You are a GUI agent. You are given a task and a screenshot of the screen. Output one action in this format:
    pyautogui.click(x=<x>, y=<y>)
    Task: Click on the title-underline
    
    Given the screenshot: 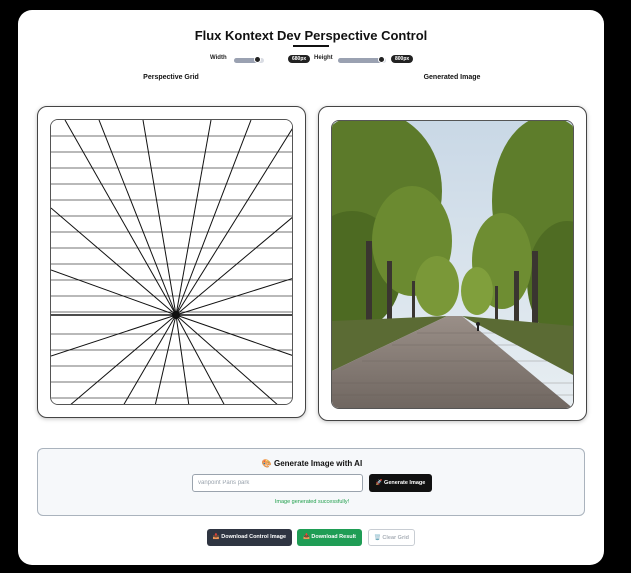 What is the action you would take?
    pyautogui.click(x=311, y=46)
    